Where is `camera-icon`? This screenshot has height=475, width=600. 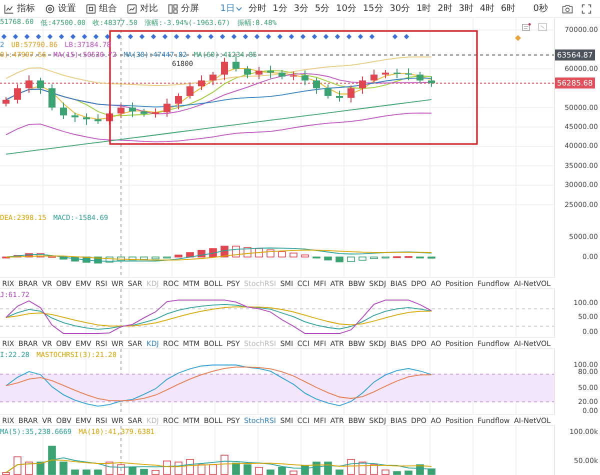 camera-icon is located at coordinates (567, 9).